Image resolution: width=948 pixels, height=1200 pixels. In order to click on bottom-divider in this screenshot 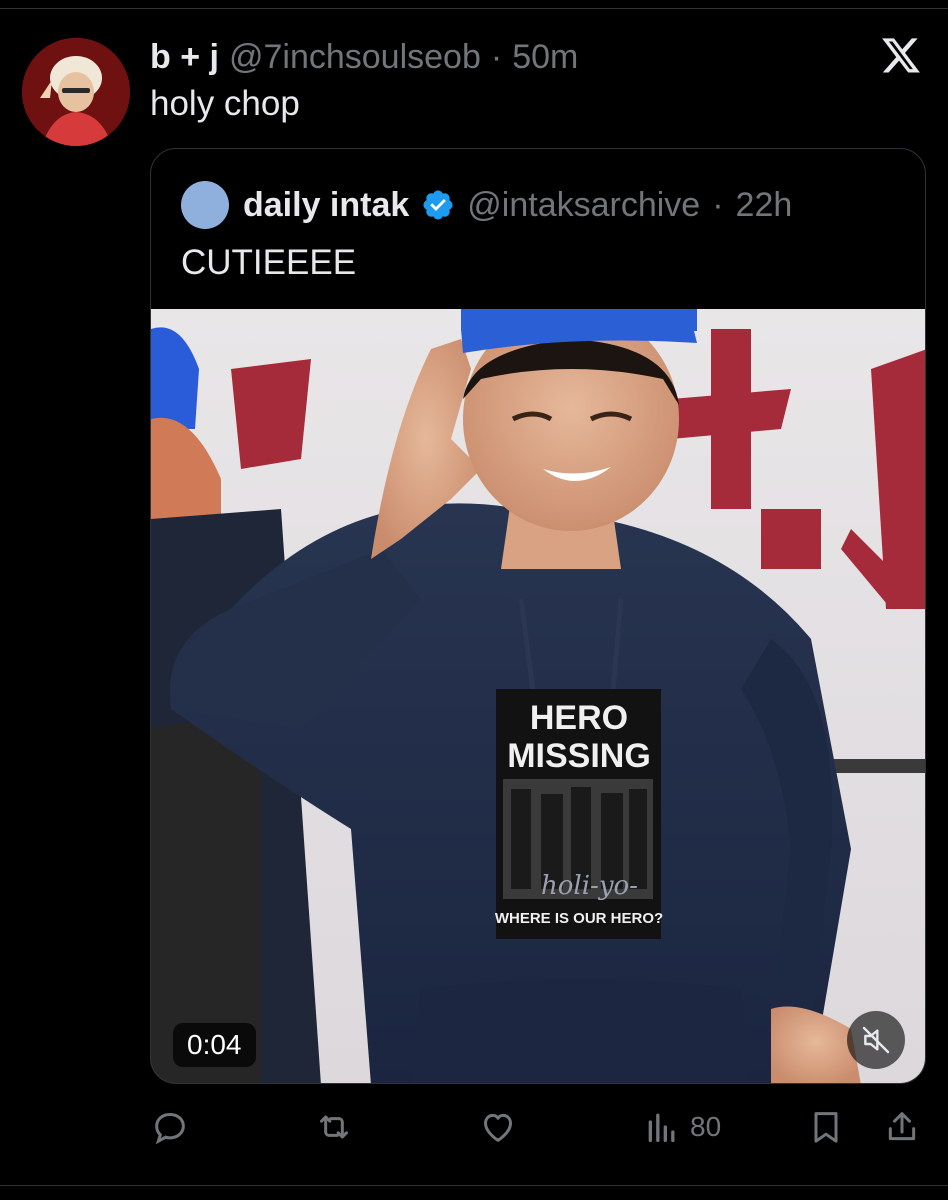, I will do `click(474, 1185)`.